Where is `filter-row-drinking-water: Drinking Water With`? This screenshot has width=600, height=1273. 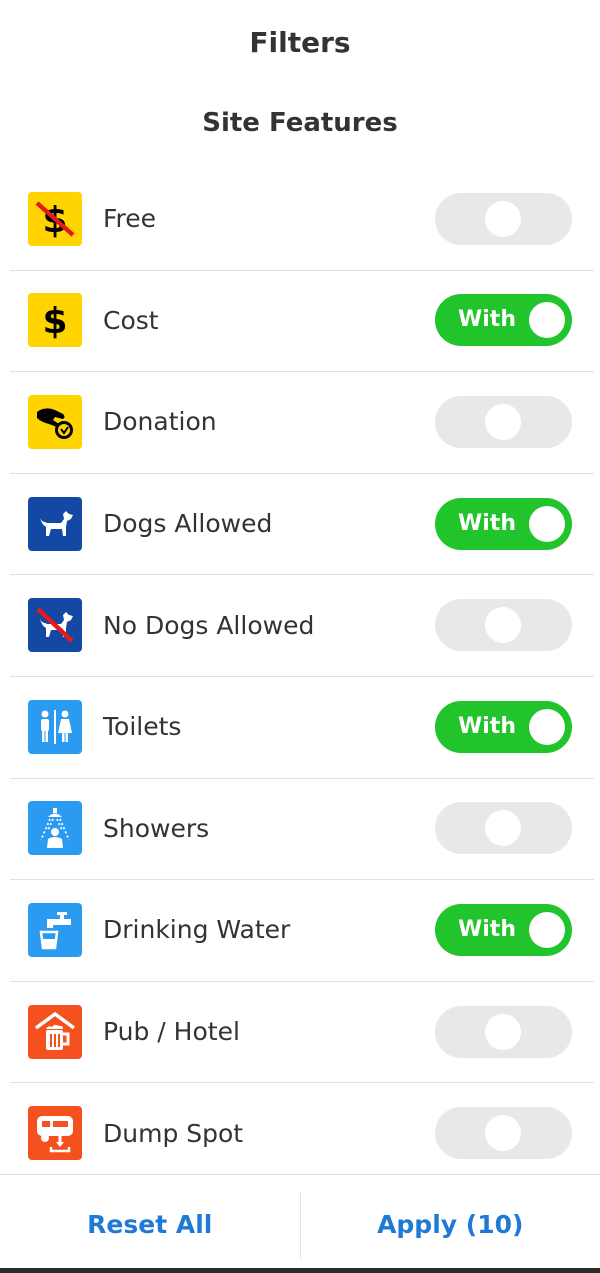
filter-row-drinking-water: Drinking Water With is located at coordinates (300, 930).